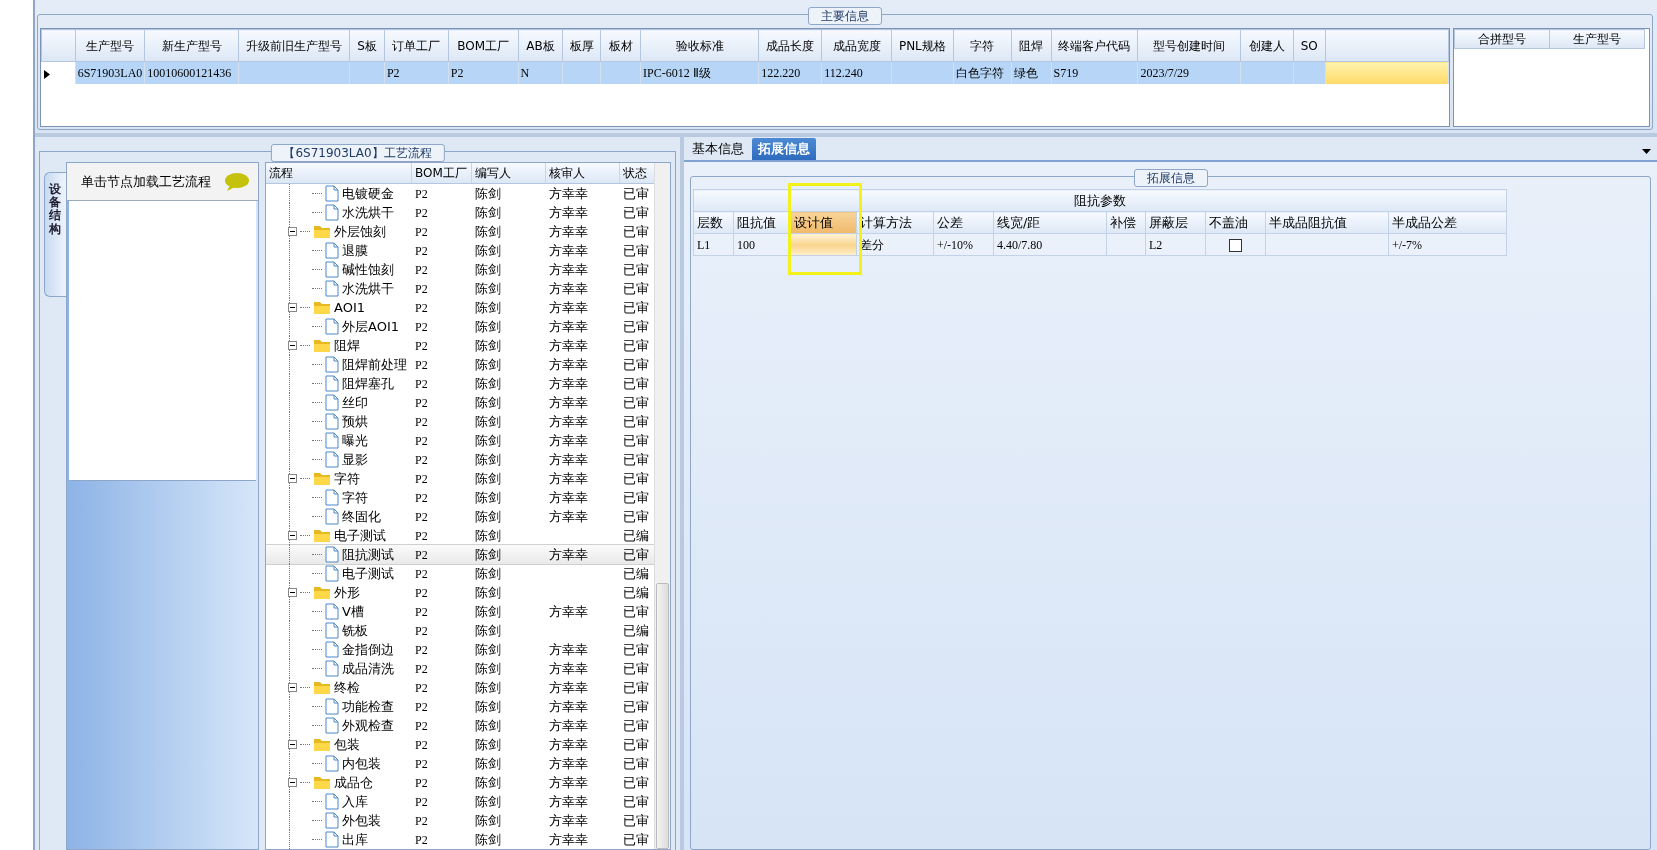  I want to click on tree-row: 入库 P2 陈剑 方幸幸 已审, so click(460, 801).